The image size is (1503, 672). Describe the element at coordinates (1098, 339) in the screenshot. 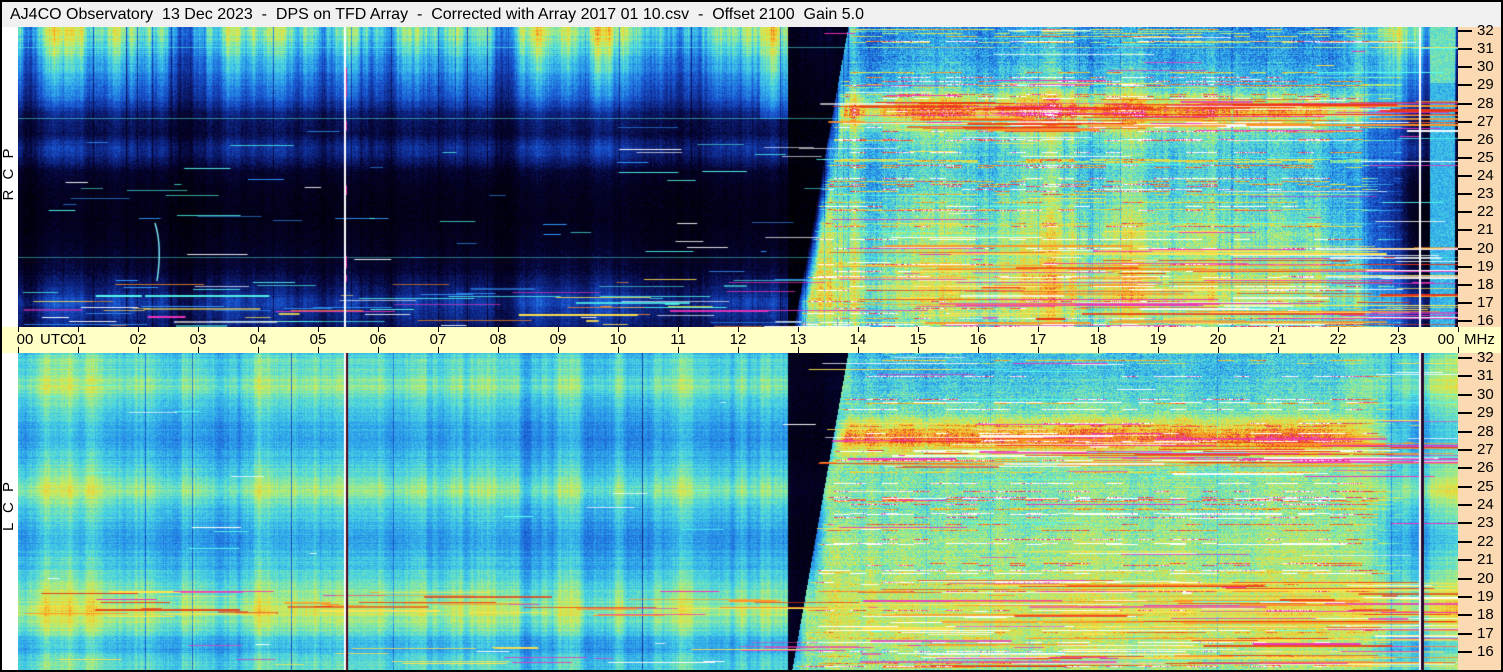

I see `time-hour-label: 18` at that location.